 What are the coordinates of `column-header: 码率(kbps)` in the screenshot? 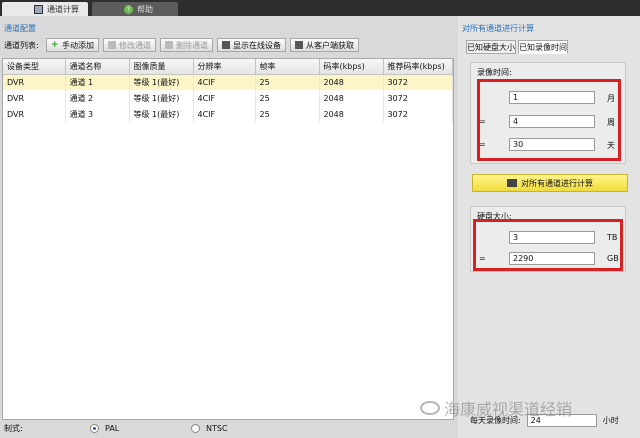 It's located at (351, 67).